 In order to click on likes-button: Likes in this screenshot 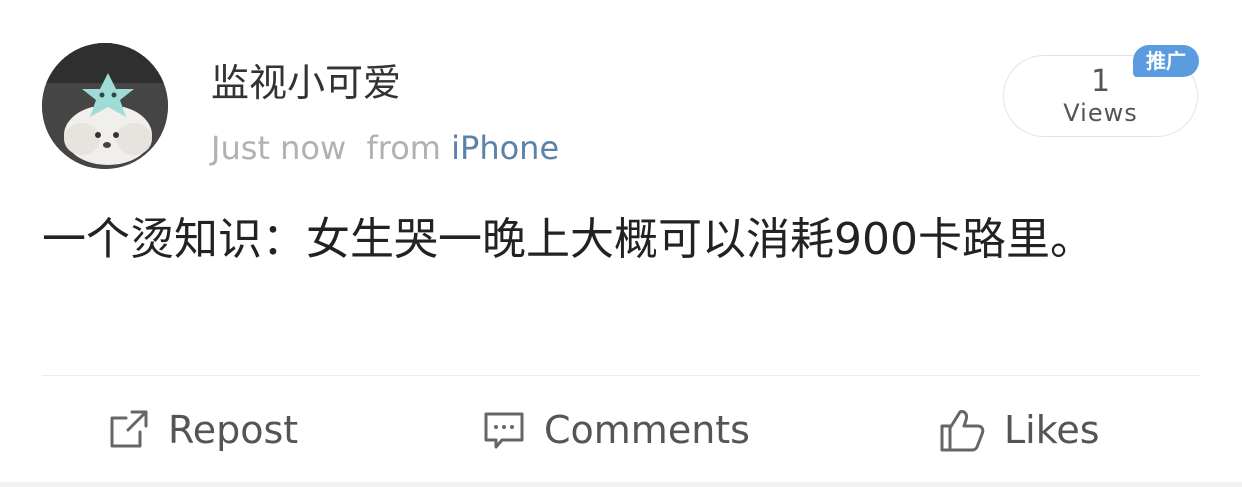, I will do `click(1019, 430)`.